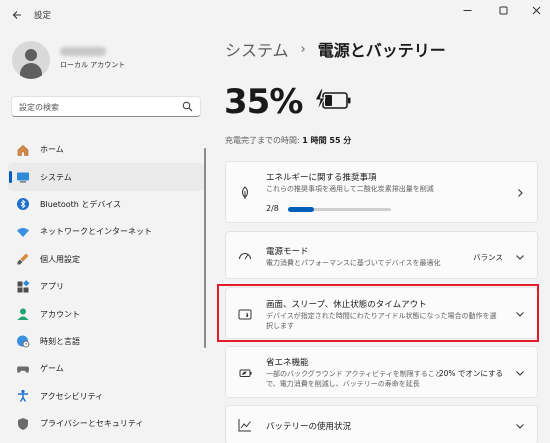  I want to click on card-title: バッテリーの使用状況, so click(309, 427).